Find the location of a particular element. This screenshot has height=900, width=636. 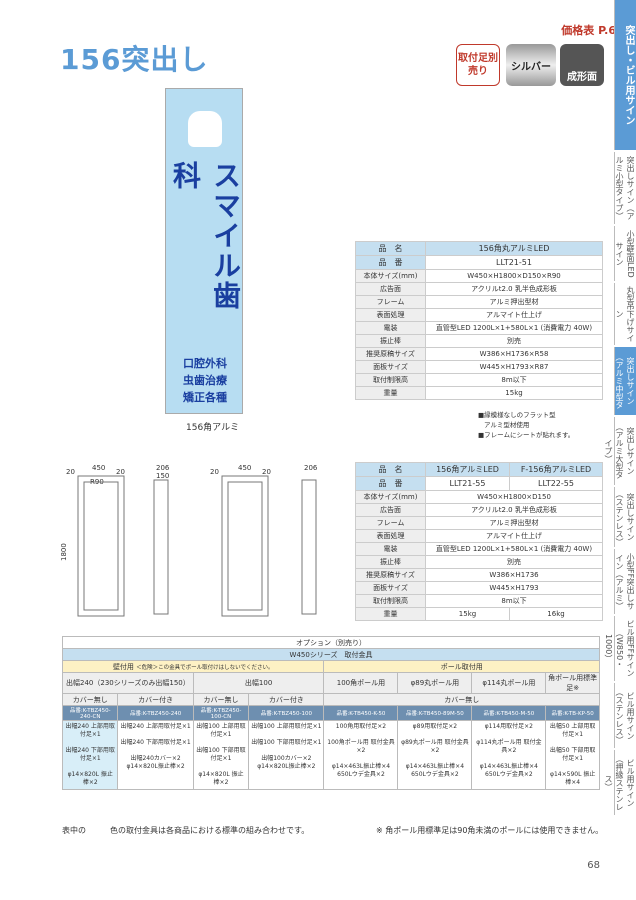

spec1-k: 振止棒 is located at coordinates (390, 341).